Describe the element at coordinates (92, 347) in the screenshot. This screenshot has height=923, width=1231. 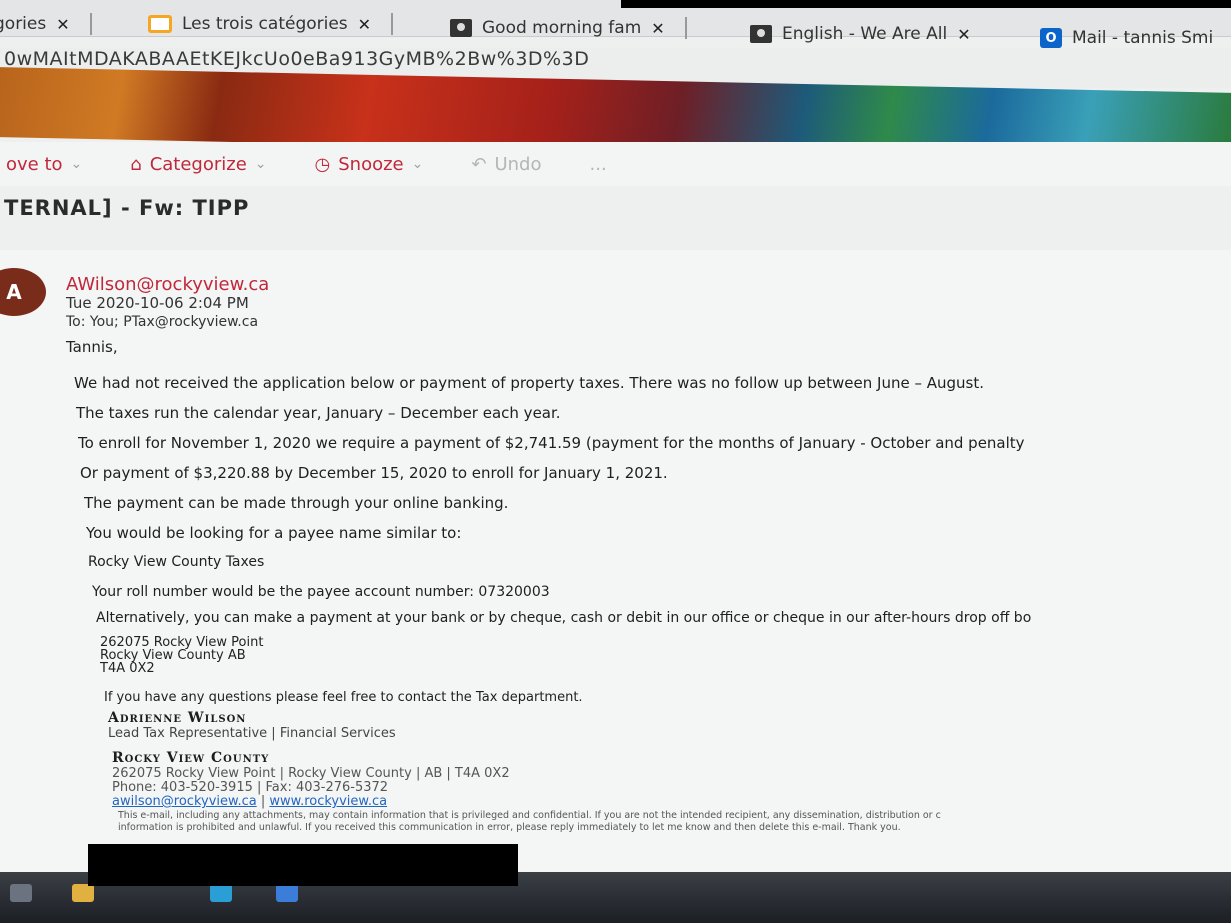
I see `greeting: Tannis,` at that location.